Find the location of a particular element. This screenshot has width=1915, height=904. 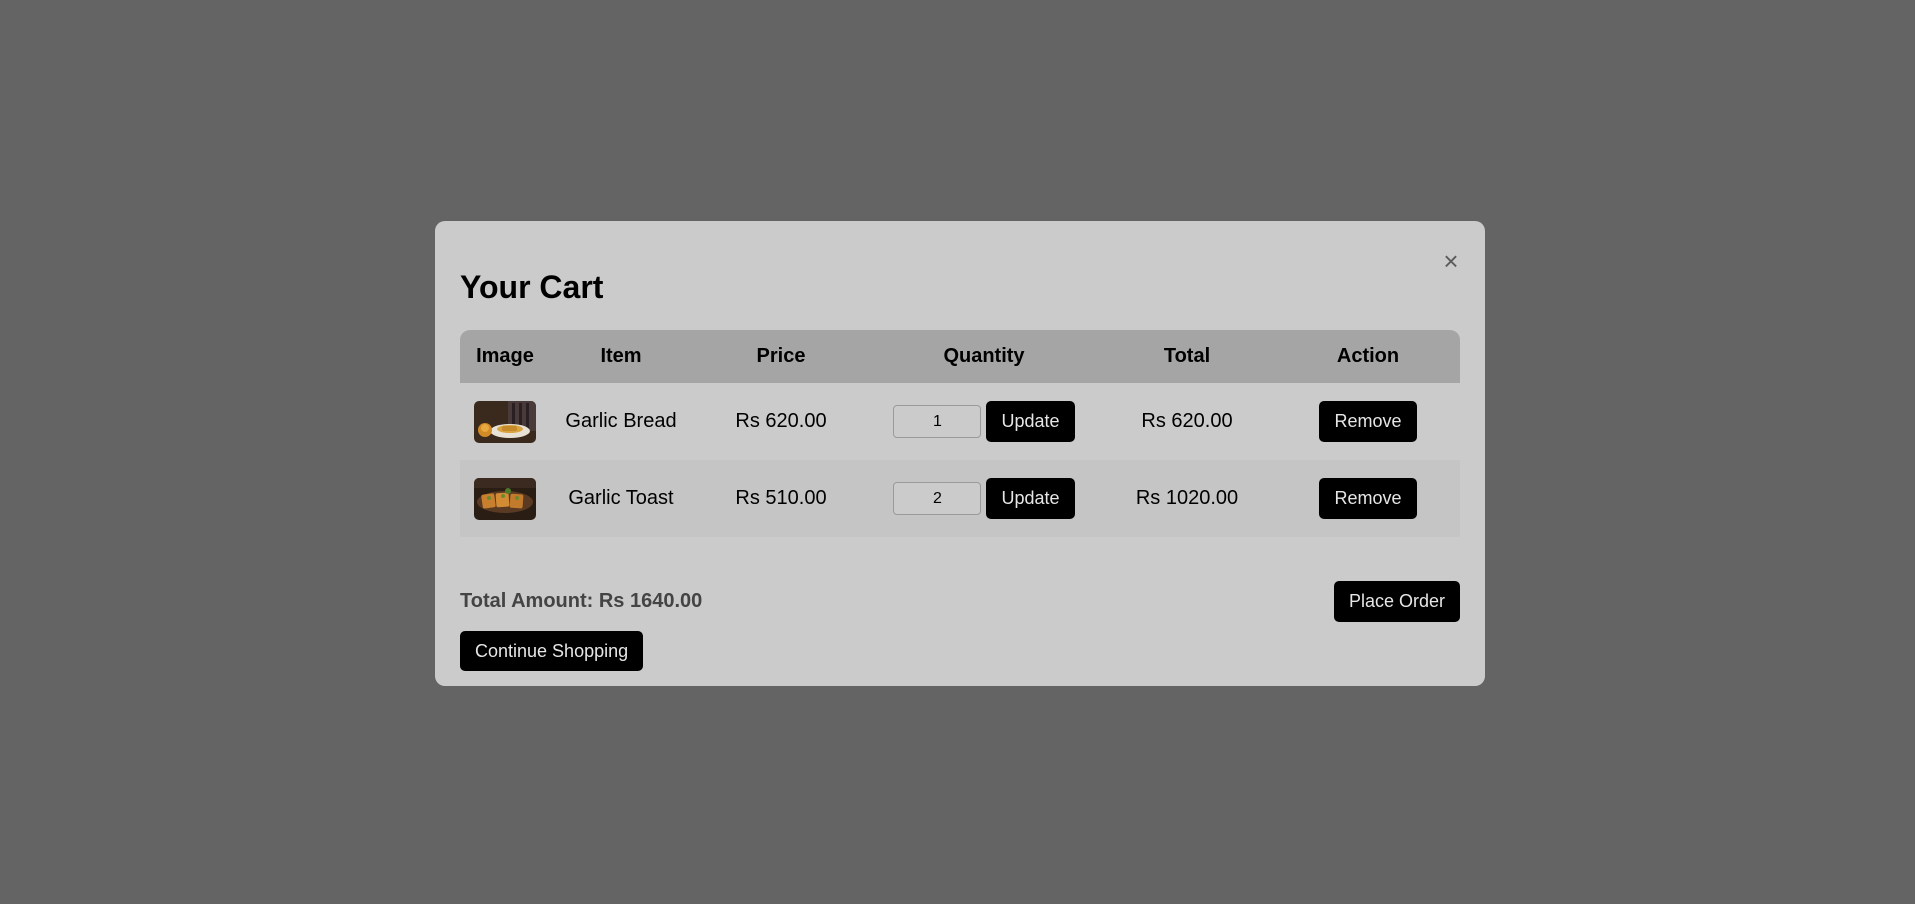

header-total: Total is located at coordinates (1187, 356).